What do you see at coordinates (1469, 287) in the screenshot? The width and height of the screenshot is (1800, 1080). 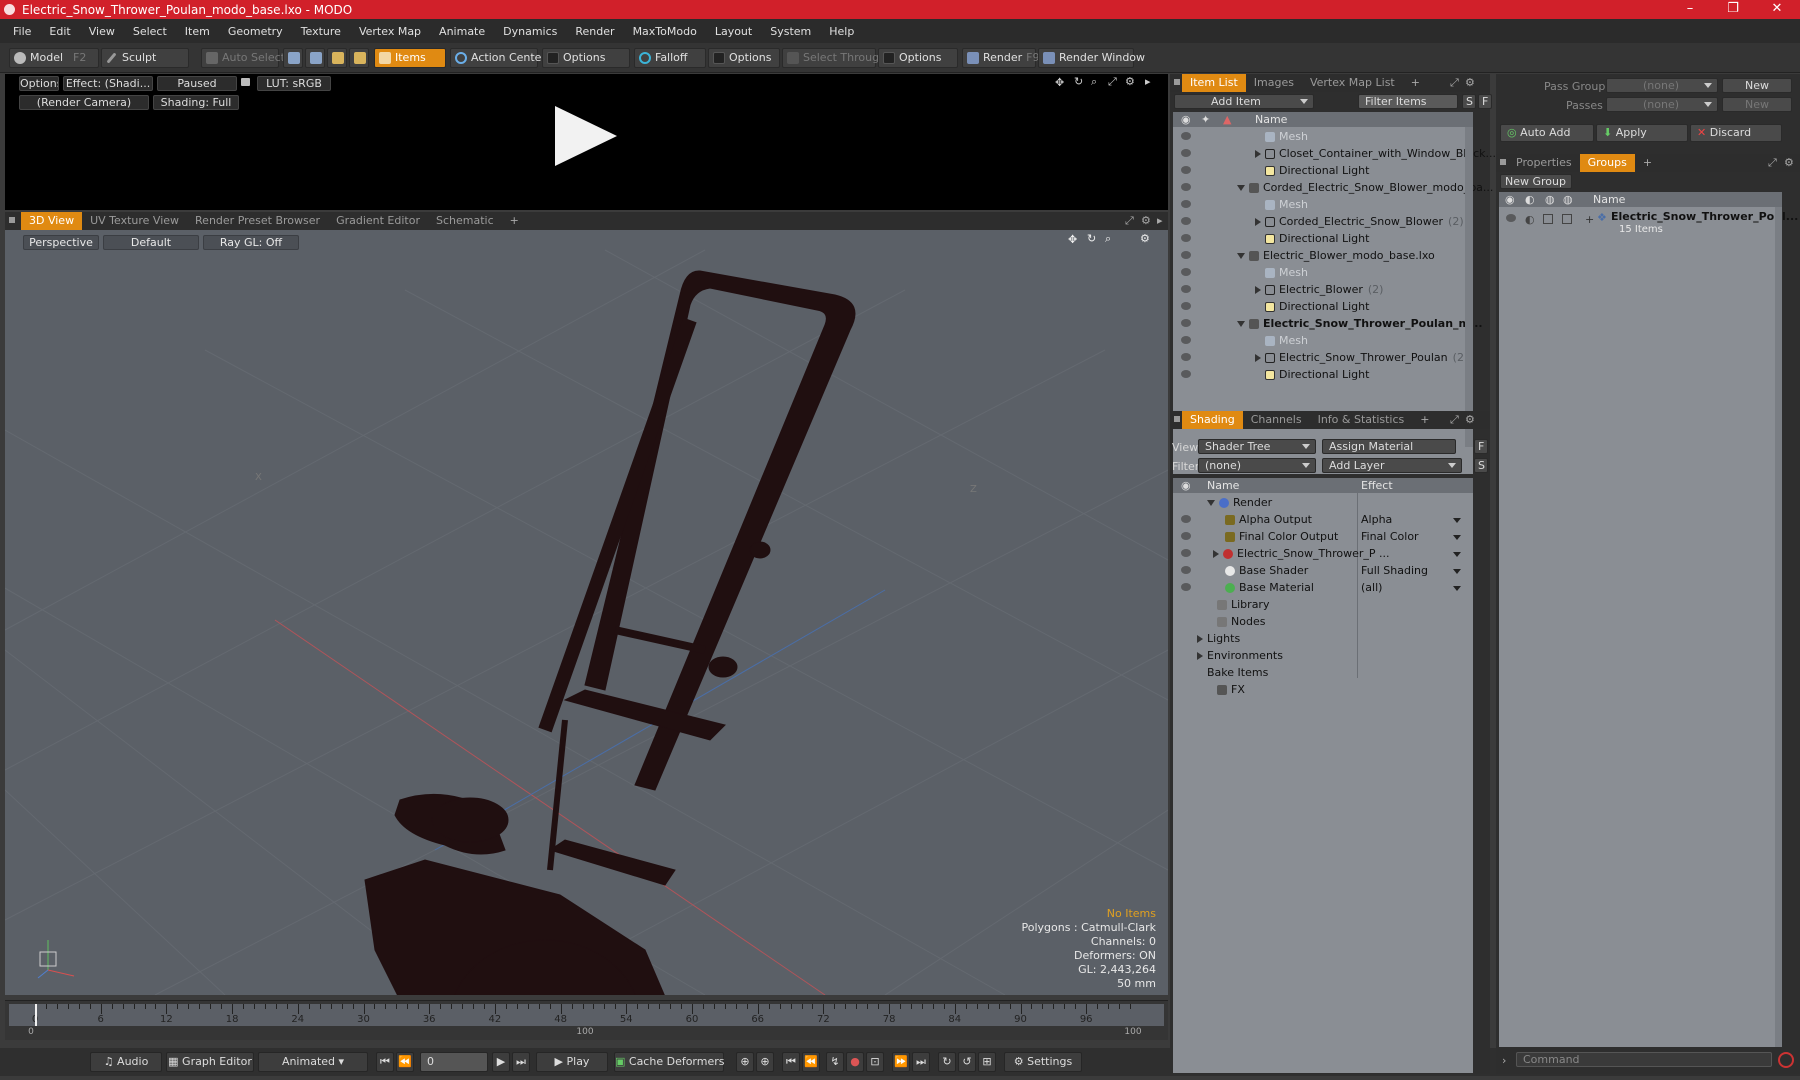 I see `item-list-scrollbar` at bounding box center [1469, 287].